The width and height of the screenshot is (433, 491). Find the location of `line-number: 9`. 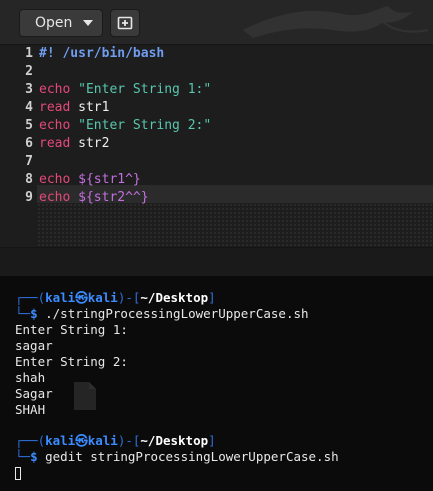

line-number: 9 is located at coordinates (29, 197).